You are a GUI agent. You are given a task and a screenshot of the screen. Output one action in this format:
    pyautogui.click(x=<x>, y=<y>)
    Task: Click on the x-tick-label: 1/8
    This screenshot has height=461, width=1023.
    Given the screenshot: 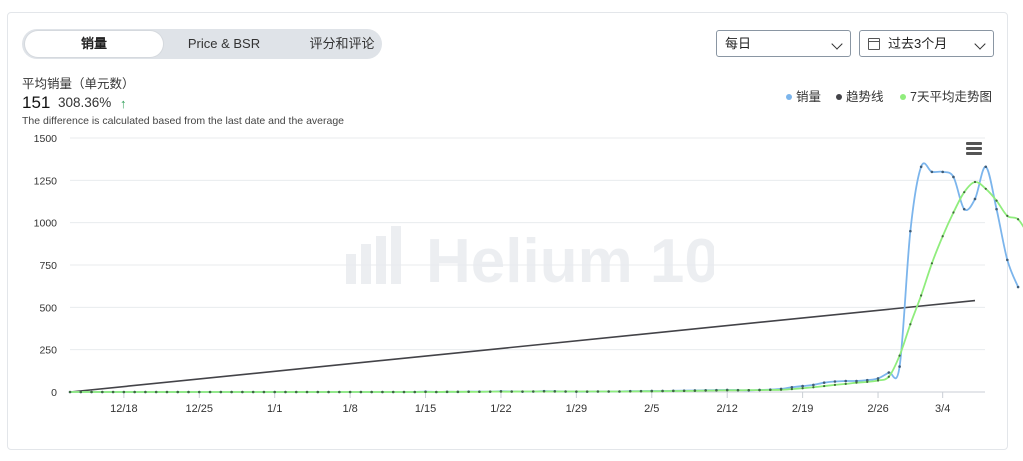 What is the action you would take?
    pyautogui.click(x=349, y=409)
    